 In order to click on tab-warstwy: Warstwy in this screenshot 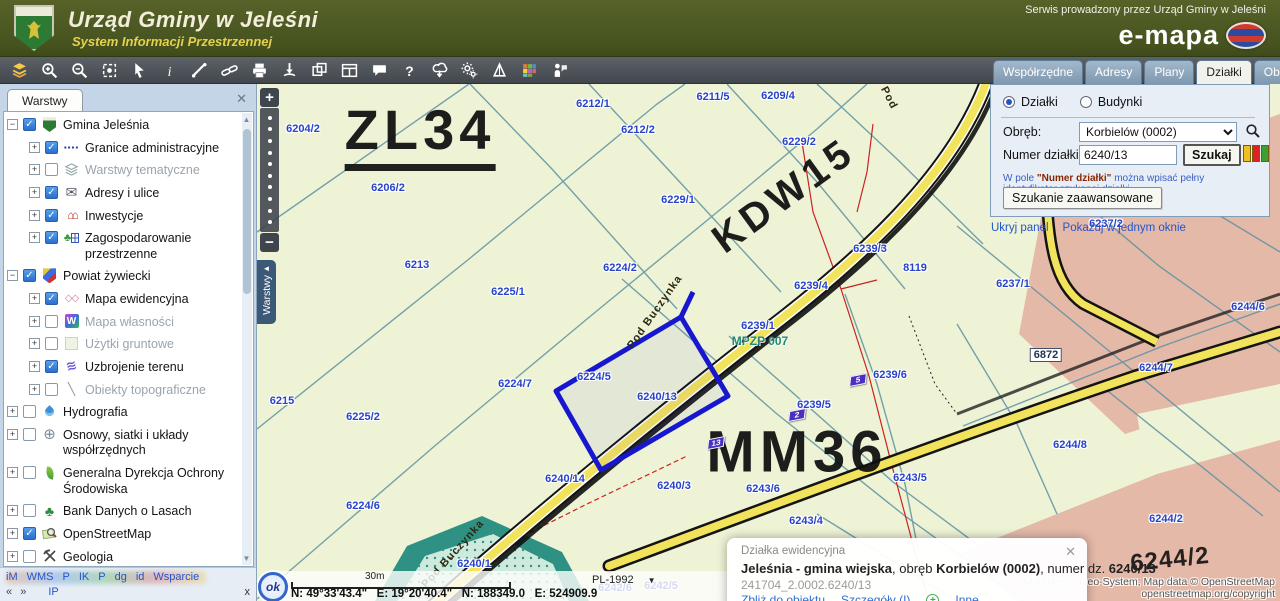, I will do `click(45, 100)`.